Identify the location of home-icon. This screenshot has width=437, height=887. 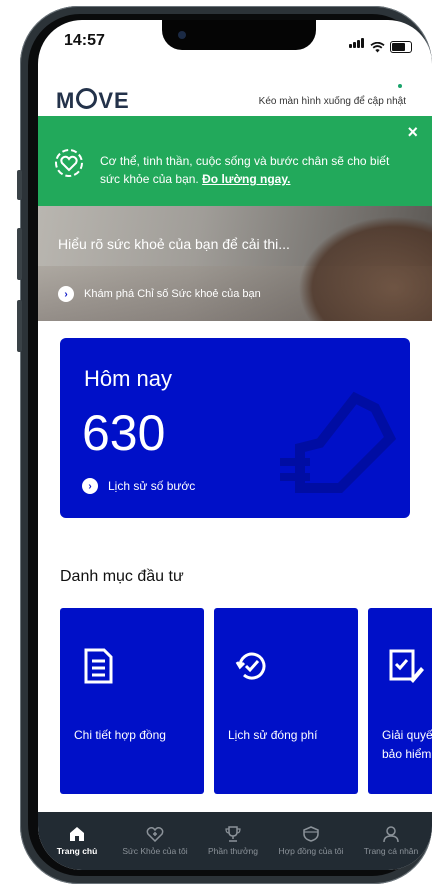
(77, 834).